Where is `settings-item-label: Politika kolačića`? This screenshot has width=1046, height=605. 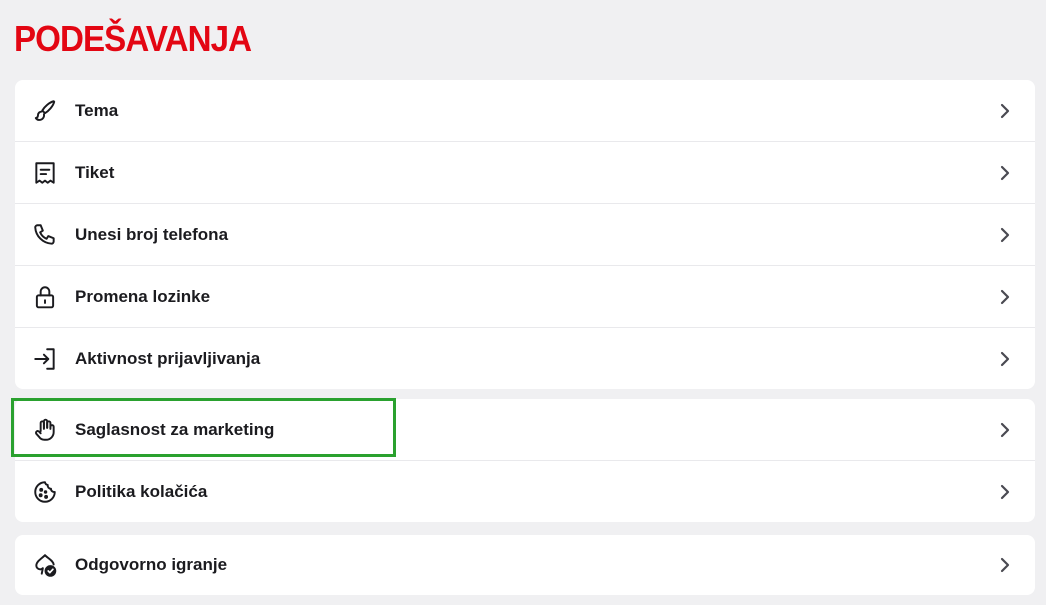 settings-item-label: Politika kolačića is located at coordinates (141, 491).